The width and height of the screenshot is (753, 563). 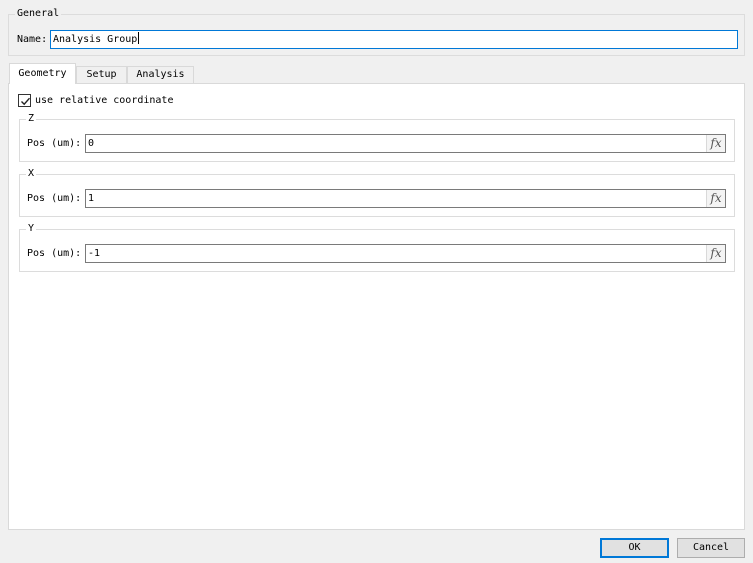 I want to click on tab-geometry: Geometry, so click(x=42, y=73).